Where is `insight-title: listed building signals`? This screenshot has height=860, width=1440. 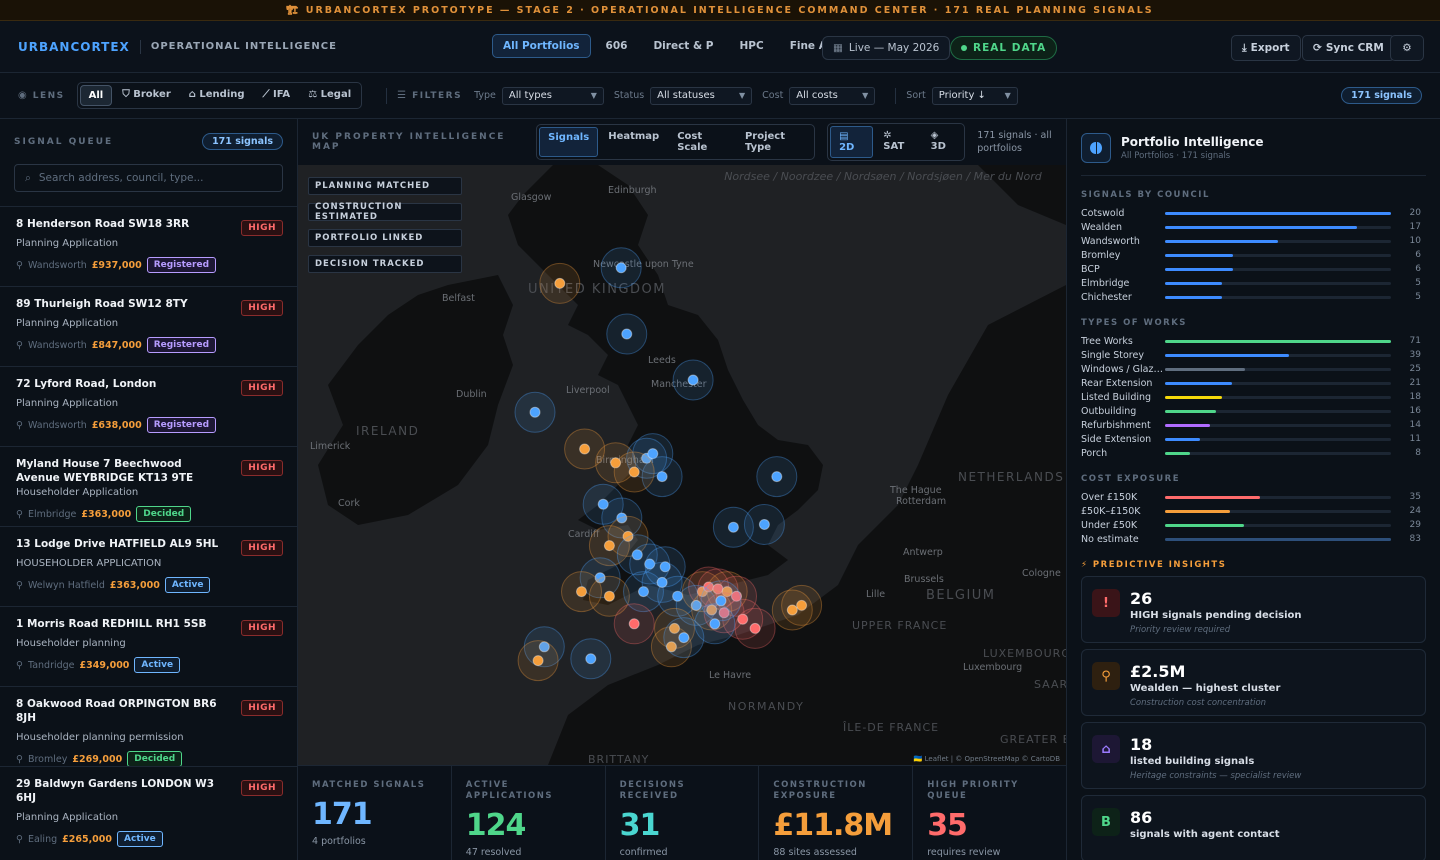 insight-title: listed building signals is located at coordinates (1192, 761).